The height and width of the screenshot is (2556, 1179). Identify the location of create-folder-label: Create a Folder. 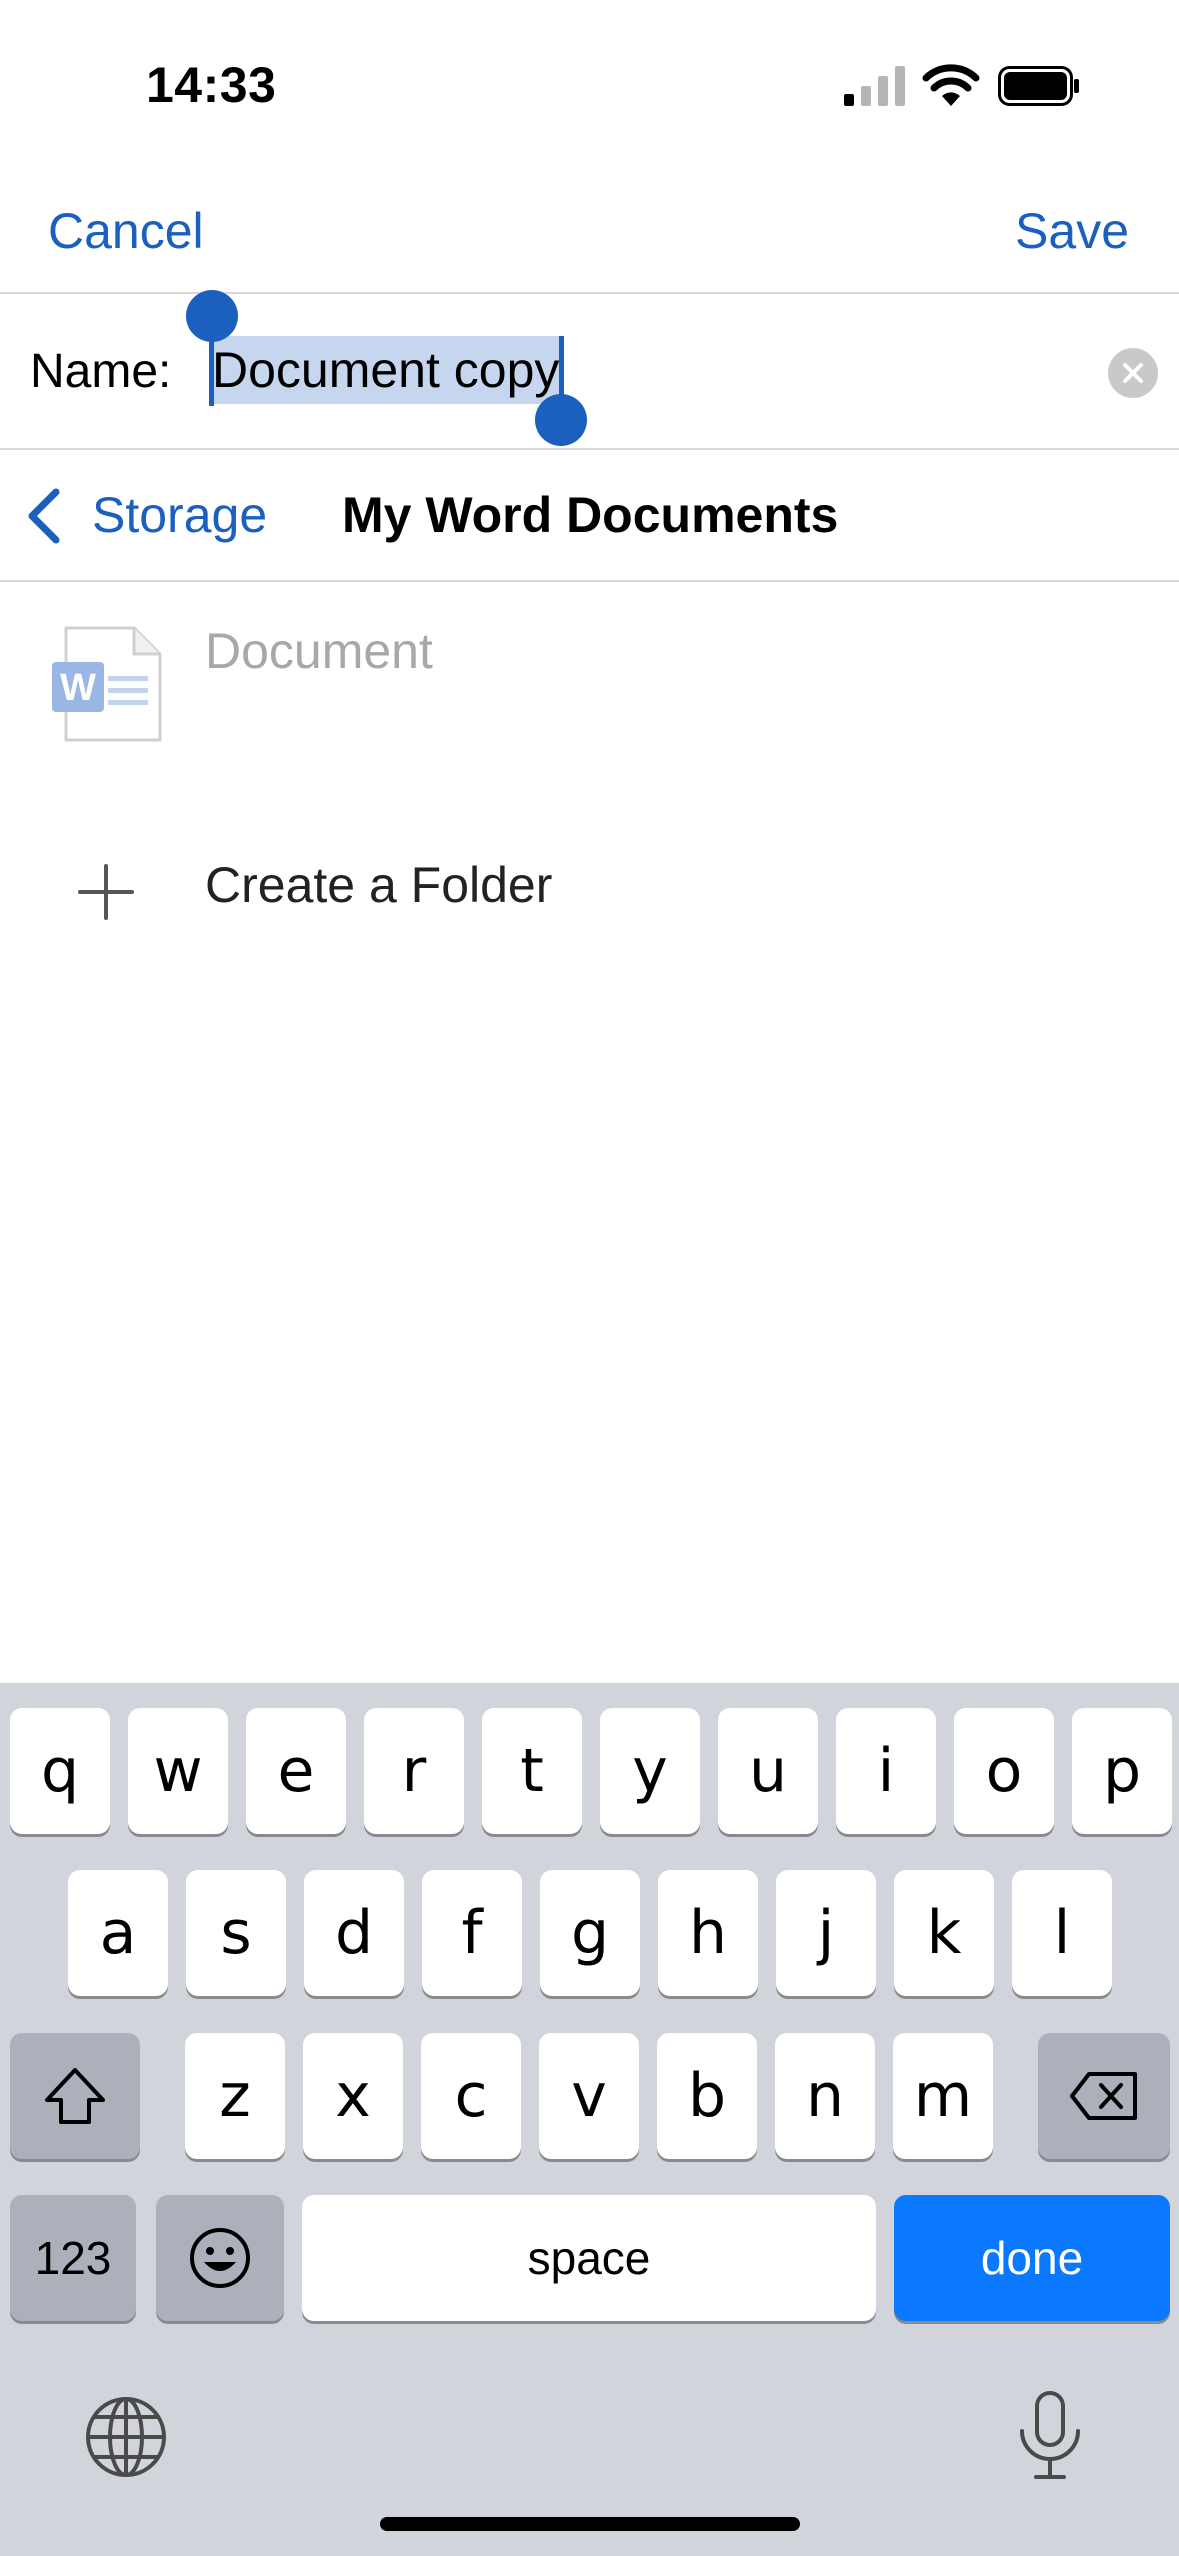
(379, 885).